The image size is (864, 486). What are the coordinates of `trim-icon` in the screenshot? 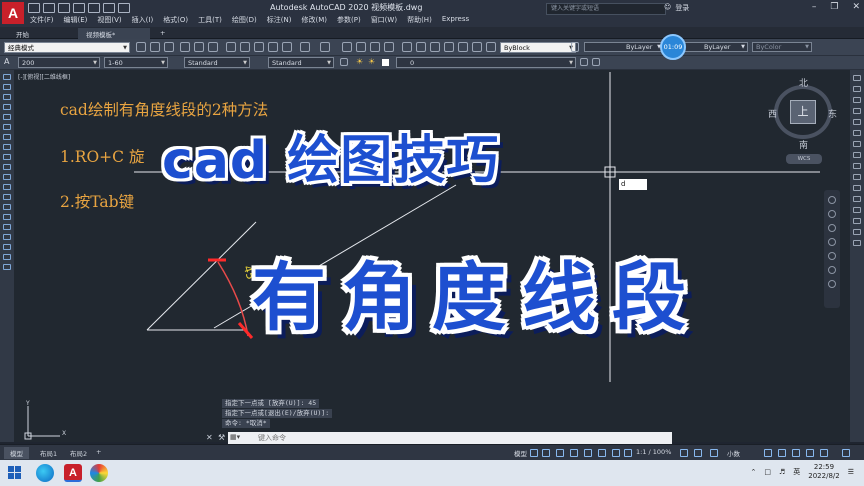 It's located at (857, 177).